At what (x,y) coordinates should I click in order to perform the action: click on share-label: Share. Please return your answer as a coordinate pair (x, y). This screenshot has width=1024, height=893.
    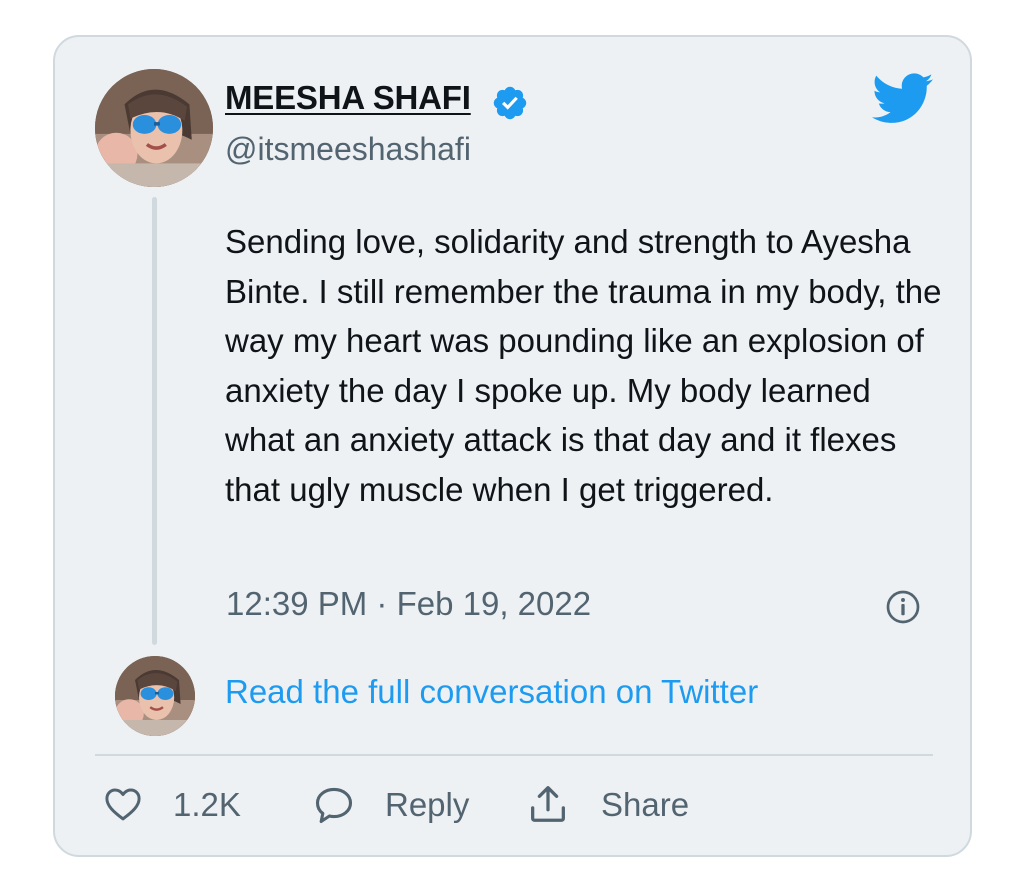
    Looking at the image, I should click on (645, 804).